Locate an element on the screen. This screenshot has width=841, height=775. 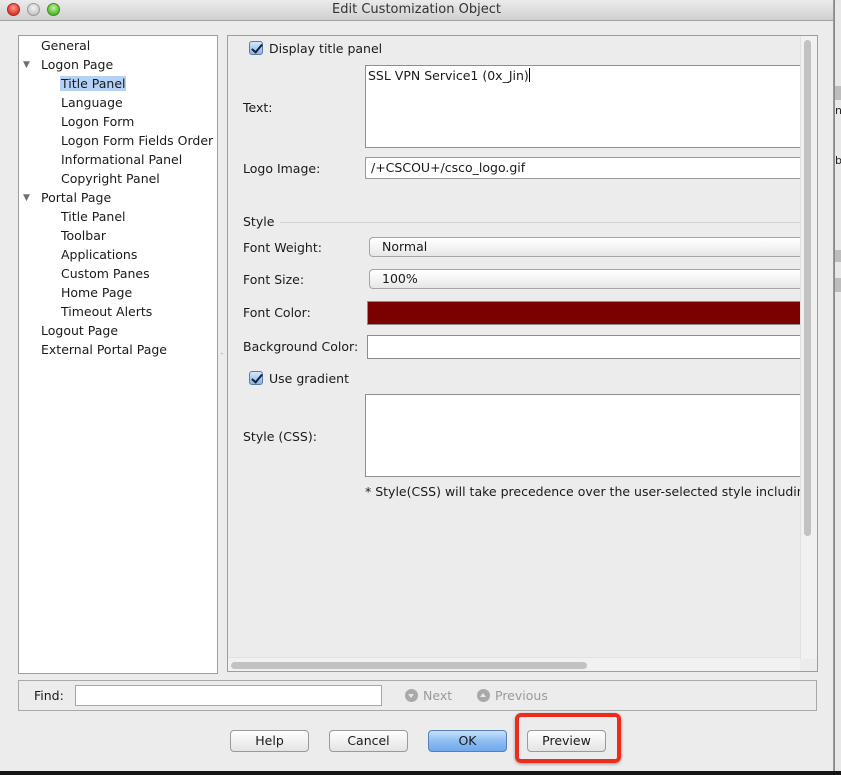
tree-item: ▼ Portal Page is located at coordinates (67, 198).